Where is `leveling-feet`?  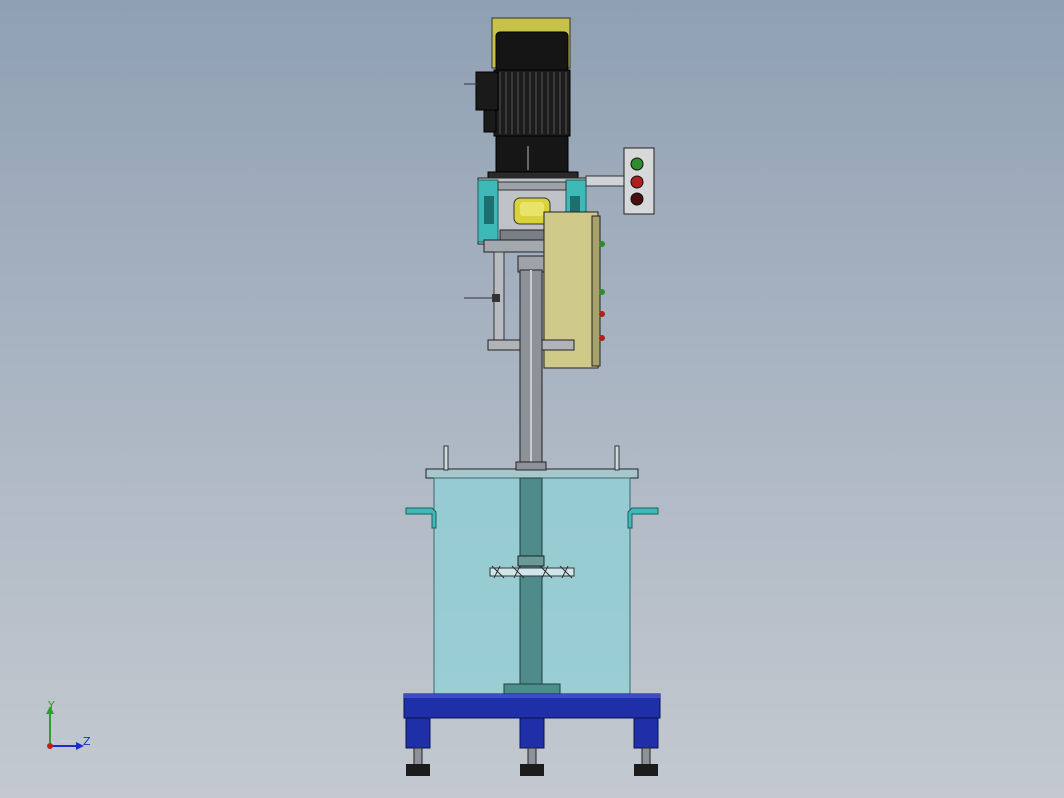 leveling-feet is located at coordinates (532, 761).